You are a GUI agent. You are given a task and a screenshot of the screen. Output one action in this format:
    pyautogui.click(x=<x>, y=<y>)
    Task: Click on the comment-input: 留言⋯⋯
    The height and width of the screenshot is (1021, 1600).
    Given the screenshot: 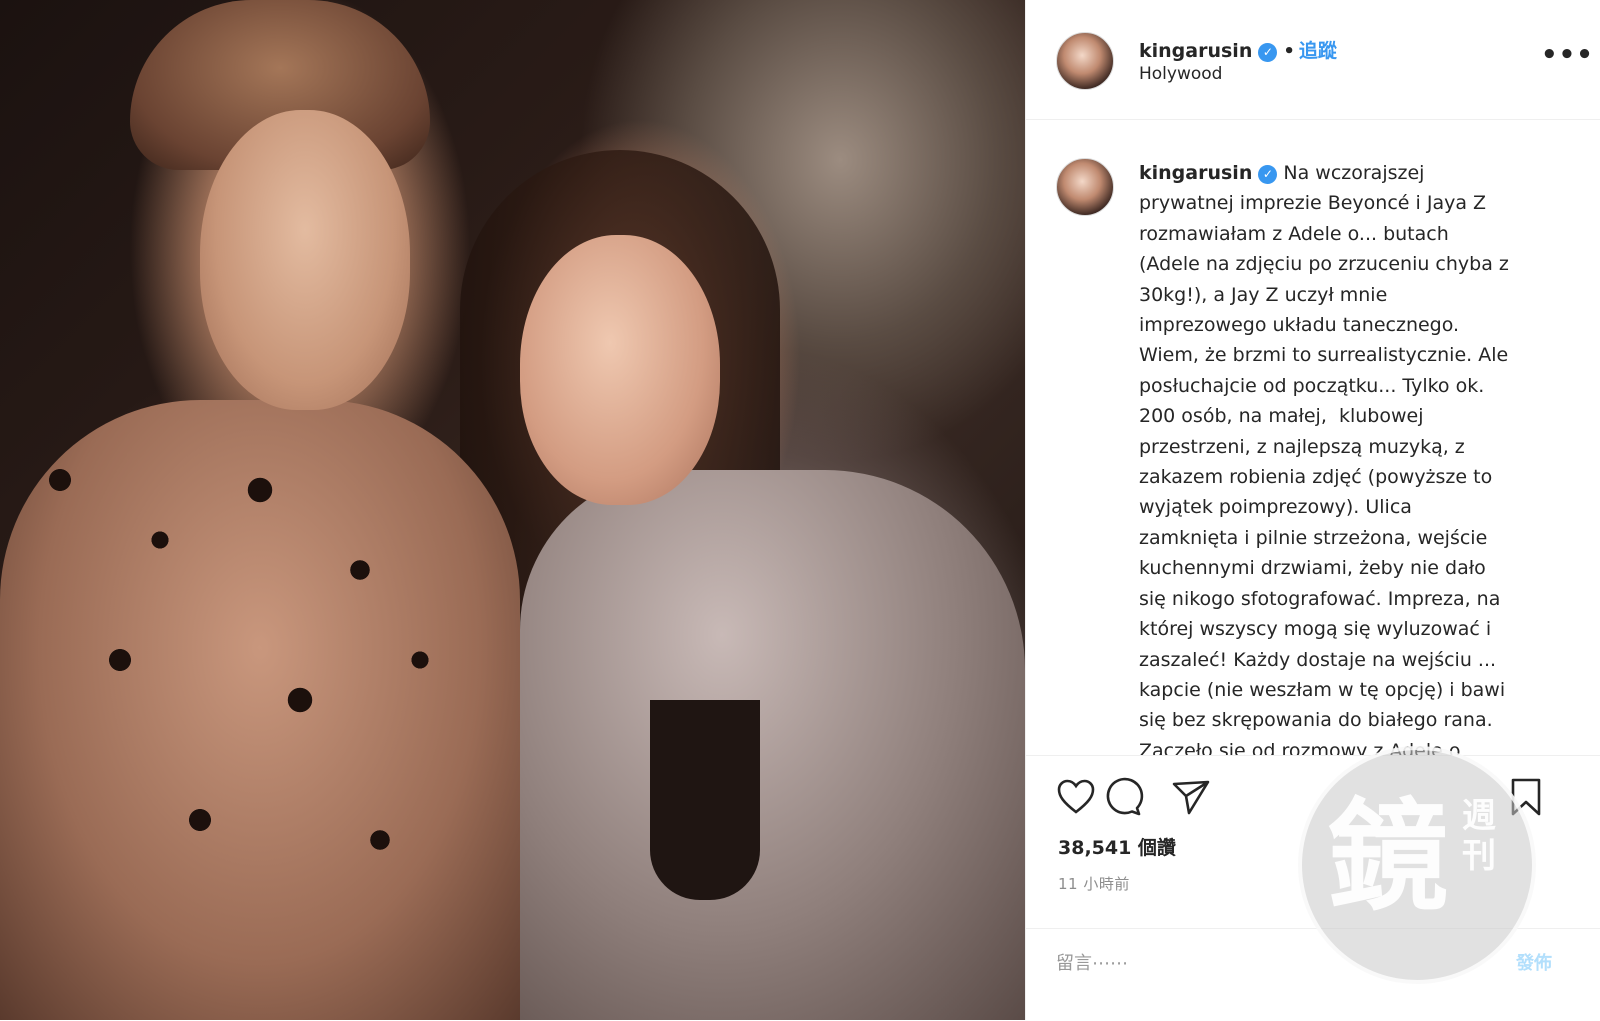 What is the action you would take?
    pyautogui.click(x=1092, y=962)
    